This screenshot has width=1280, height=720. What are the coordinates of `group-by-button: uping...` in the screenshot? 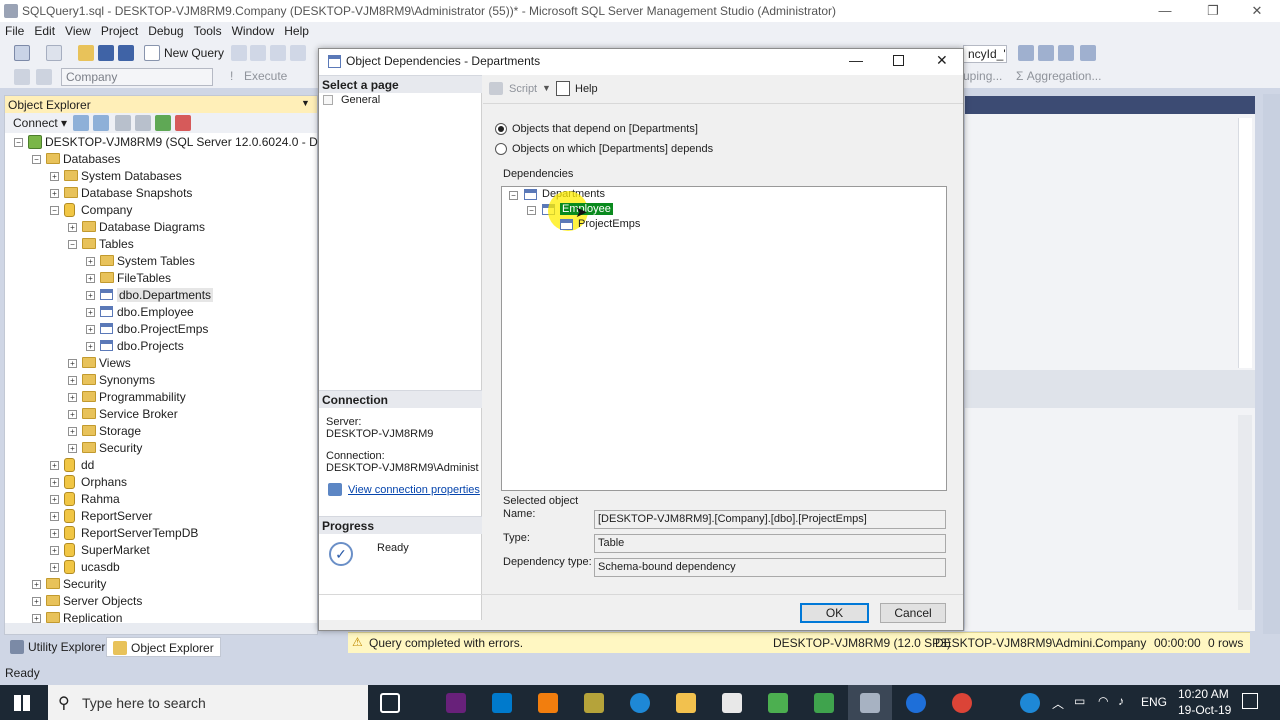 It's located at (982, 76).